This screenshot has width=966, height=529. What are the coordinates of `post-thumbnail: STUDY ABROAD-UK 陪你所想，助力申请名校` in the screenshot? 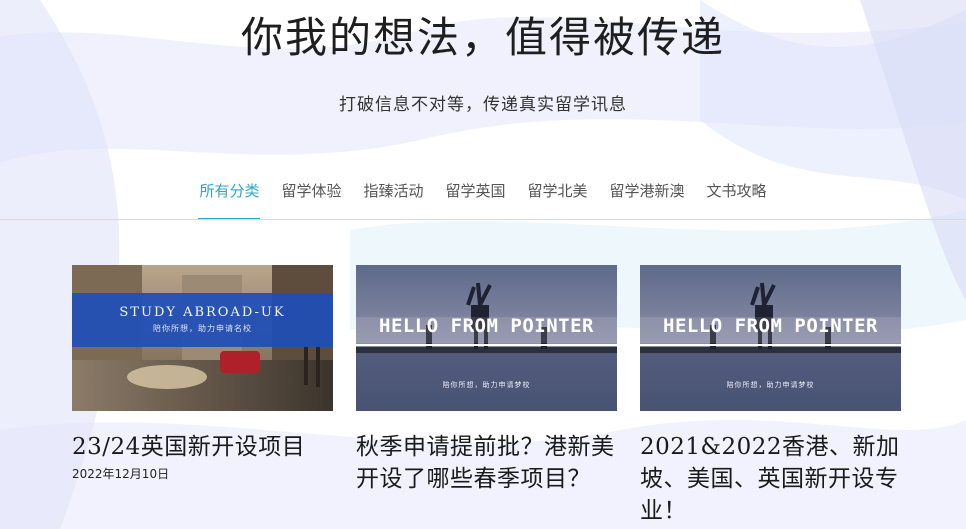 It's located at (202, 338).